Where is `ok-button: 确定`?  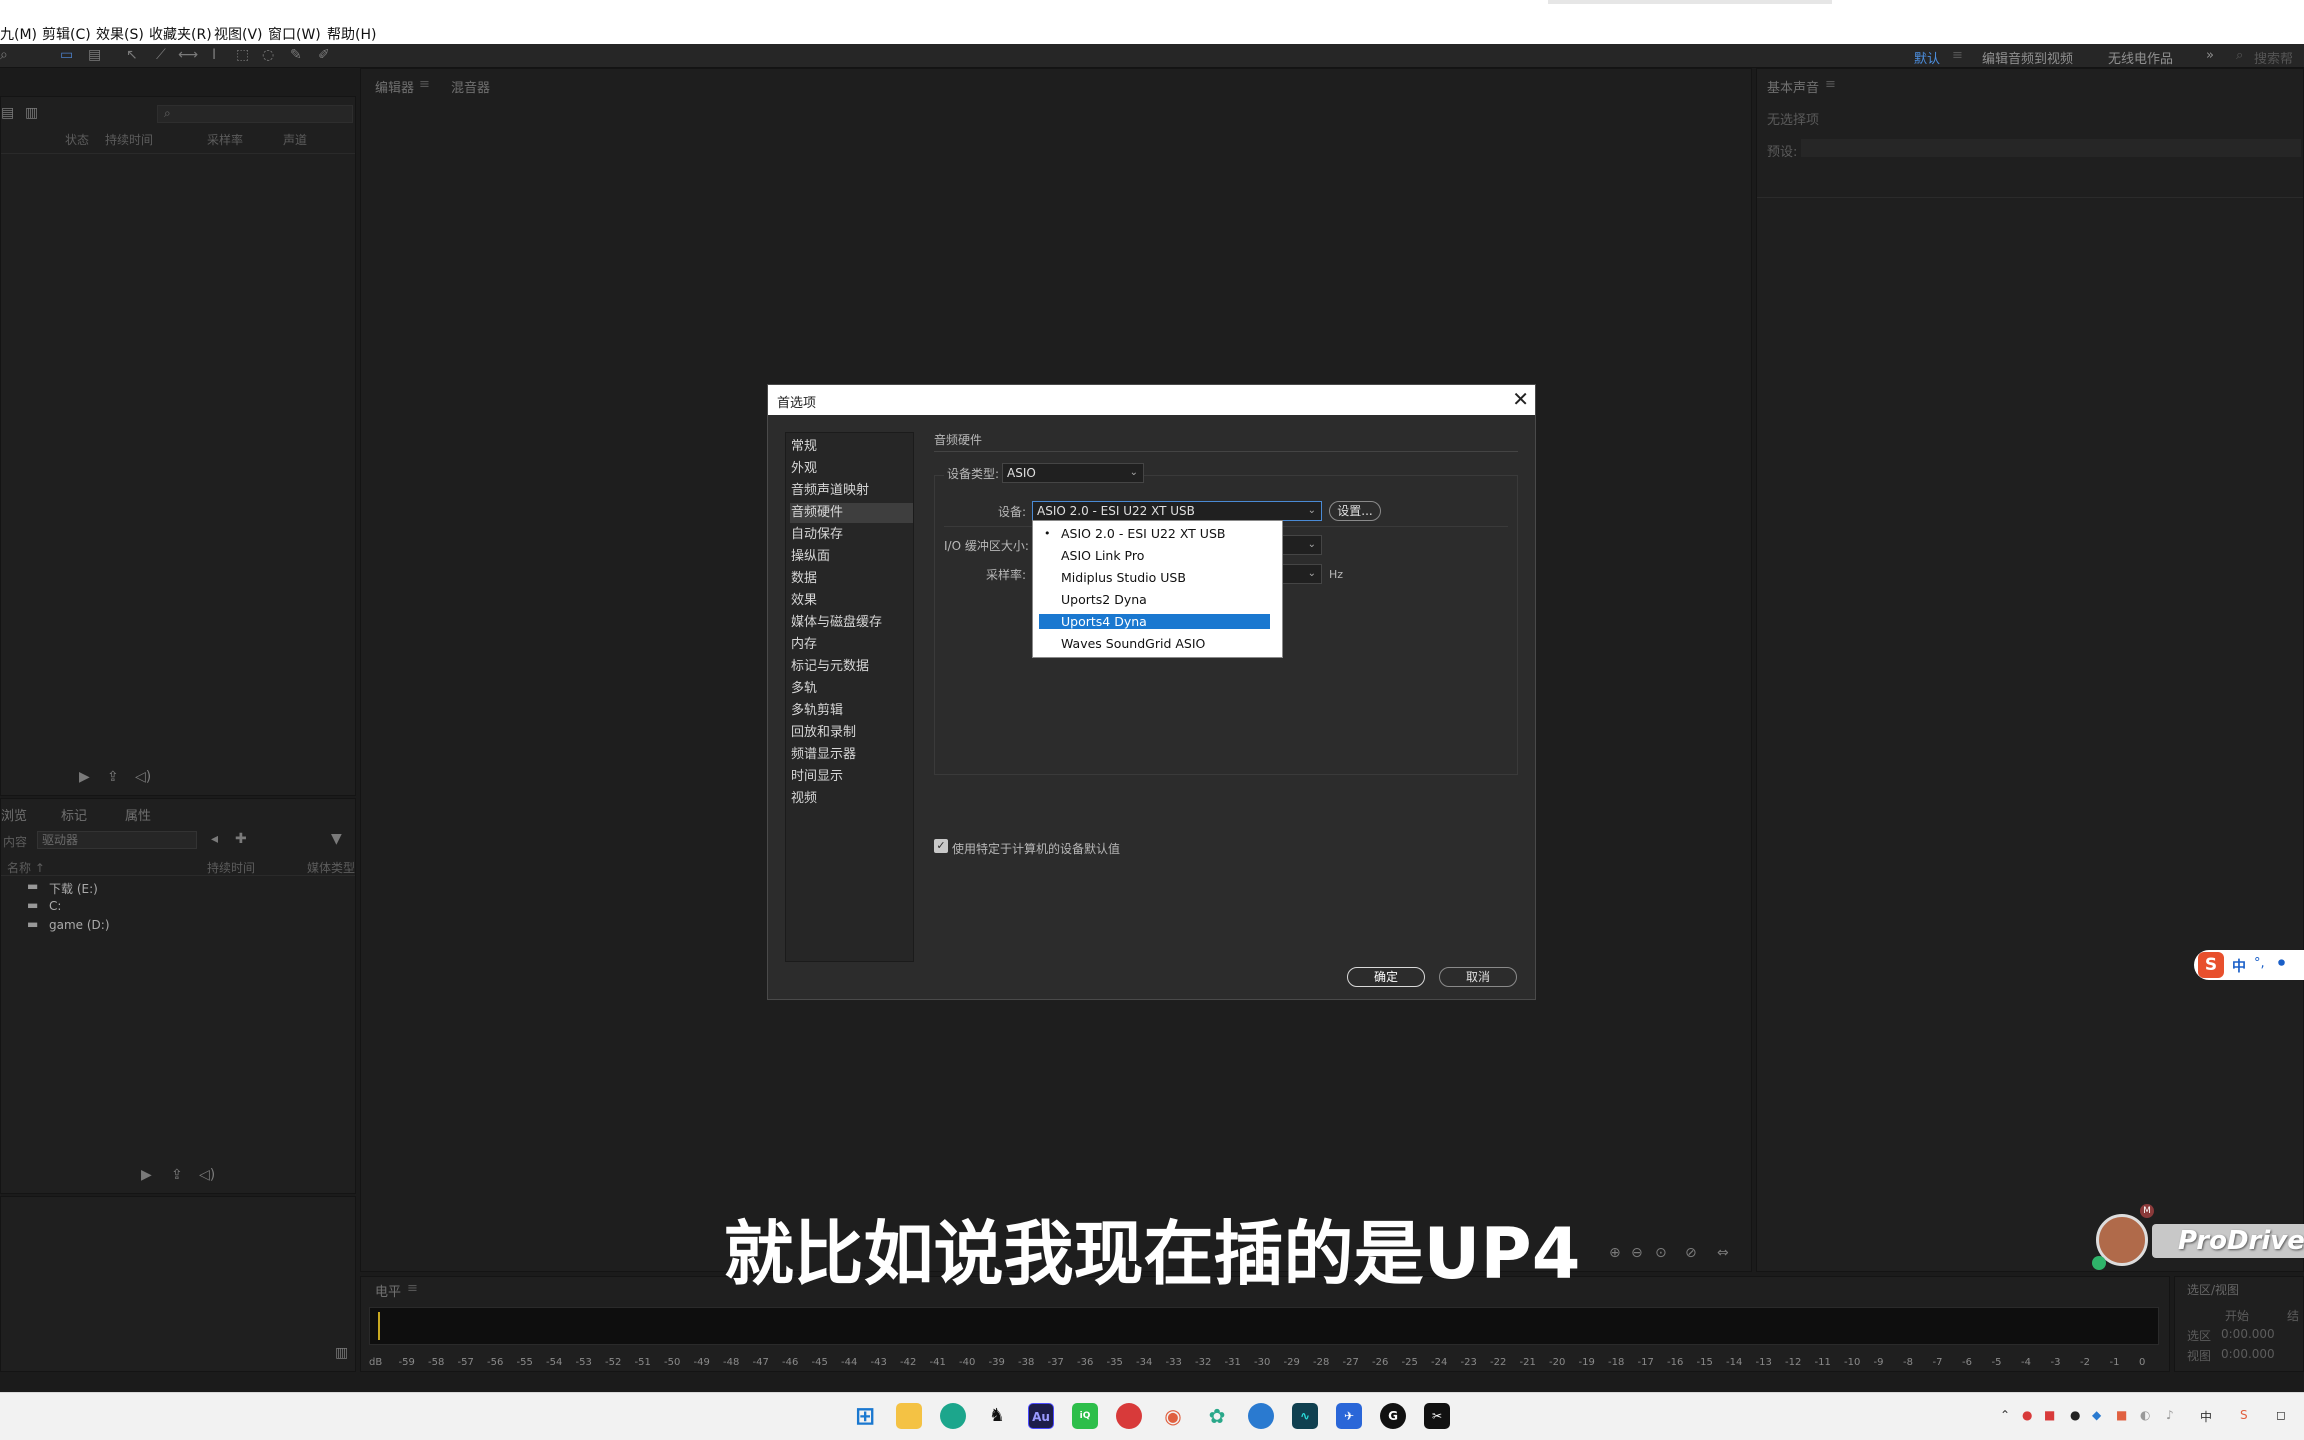
ok-button: 确定 is located at coordinates (1386, 977).